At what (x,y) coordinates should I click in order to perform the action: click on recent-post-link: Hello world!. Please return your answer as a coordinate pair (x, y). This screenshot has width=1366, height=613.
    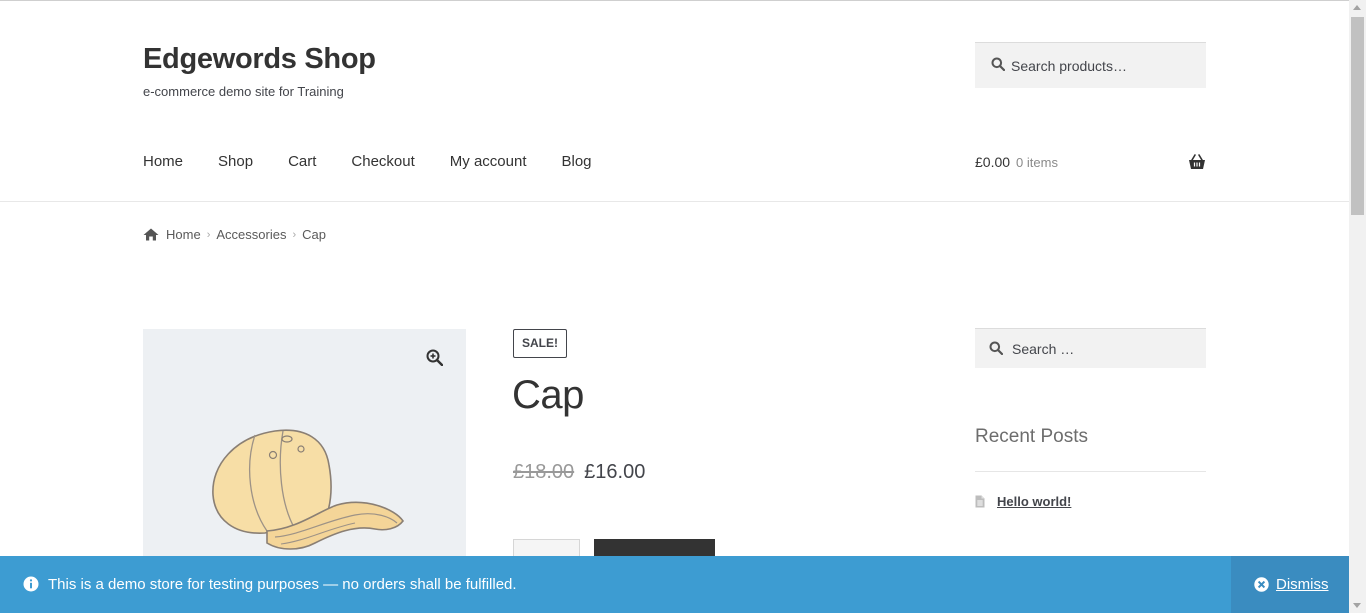
    Looking at the image, I should click on (1034, 501).